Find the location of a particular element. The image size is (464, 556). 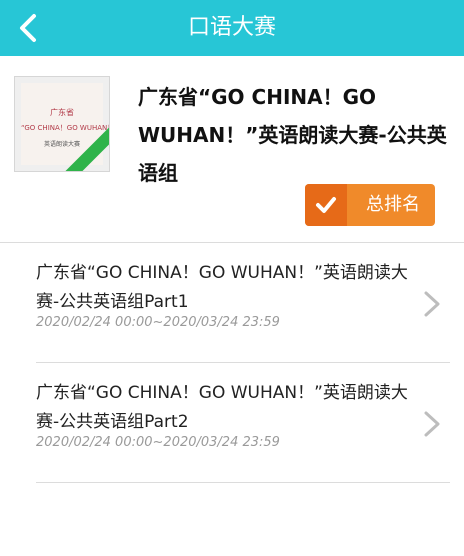

contest-cover-image: 广东省 “GO CHINA！GO WUHAN！” 英语朗读大赛 is located at coordinates (62, 124).